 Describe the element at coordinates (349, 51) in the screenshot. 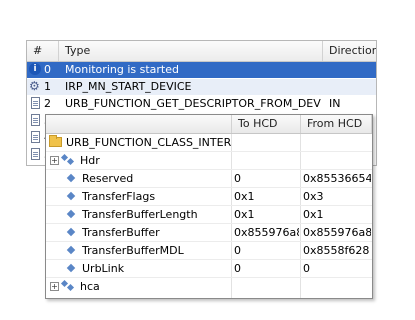

I see `column-header-direction: Direction` at that location.